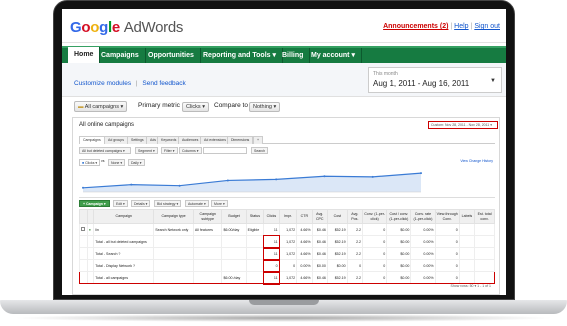  Describe the element at coordinates (333, 55) in the screenshot. I see `tab-my-account: My account ▾` at that location.